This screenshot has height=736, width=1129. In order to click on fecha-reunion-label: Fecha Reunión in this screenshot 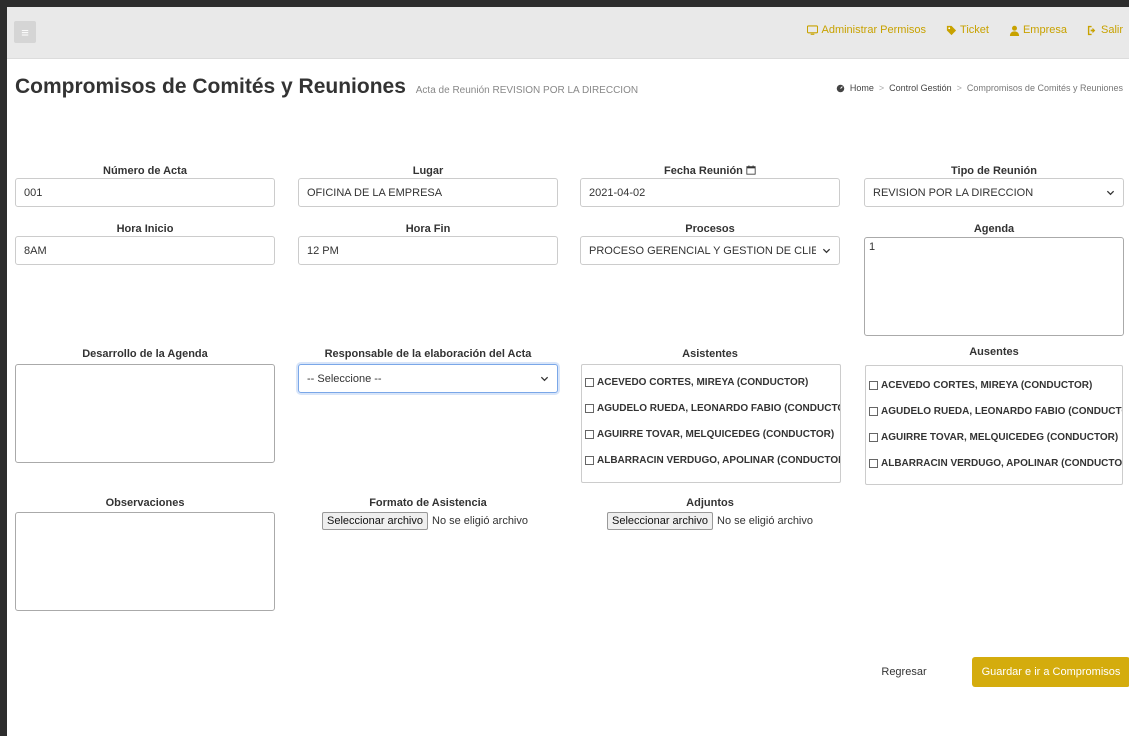, I will do `click(710, 171)`.